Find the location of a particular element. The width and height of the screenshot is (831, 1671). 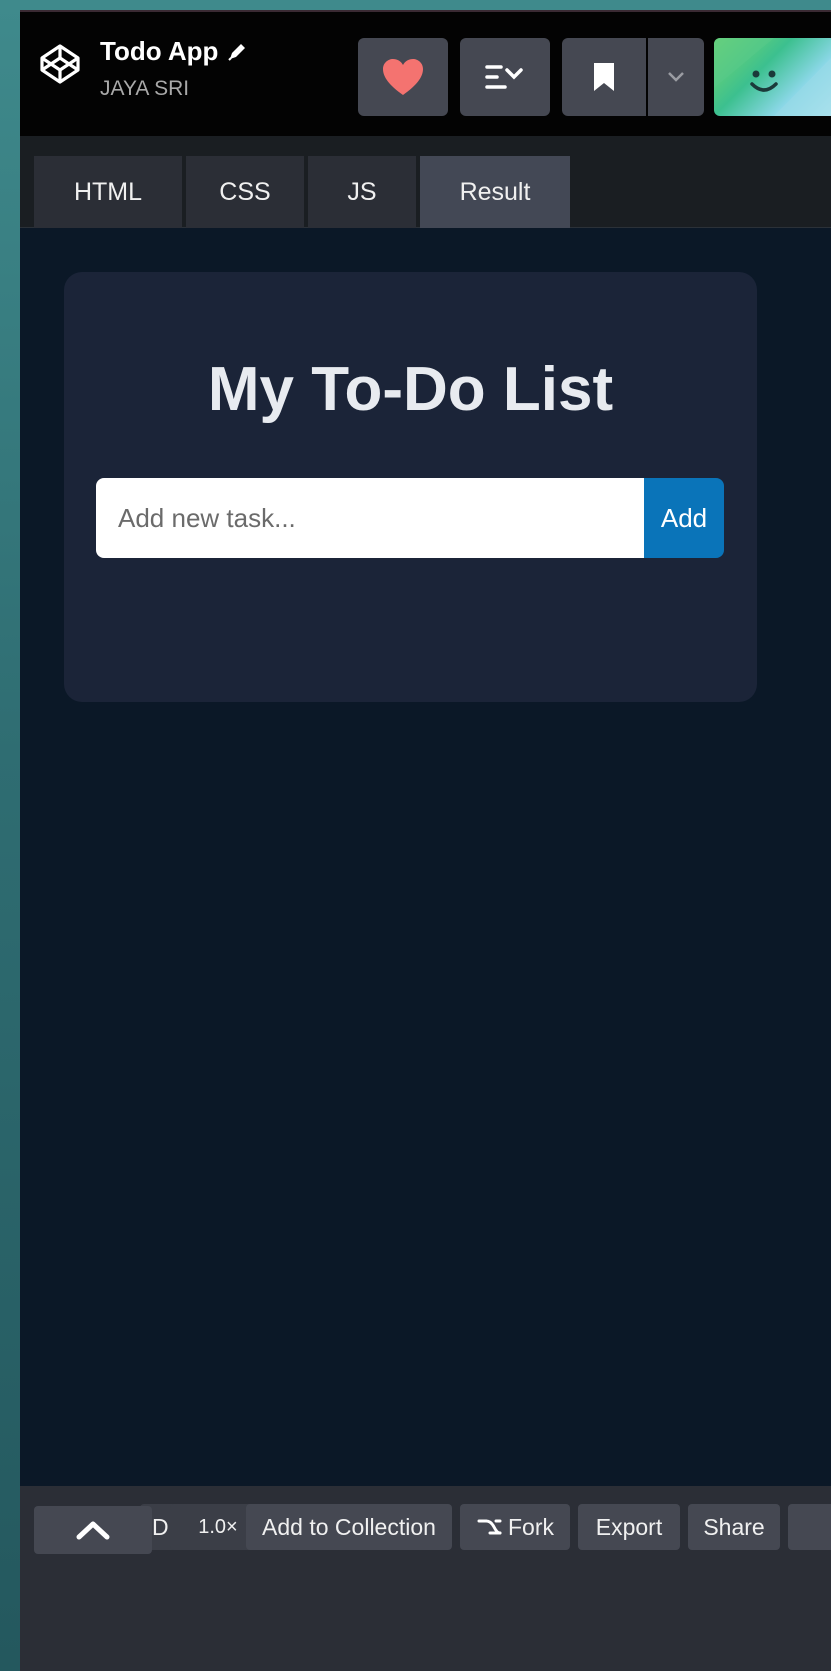

tab-html: HTML is located at coordinates (108, 192).